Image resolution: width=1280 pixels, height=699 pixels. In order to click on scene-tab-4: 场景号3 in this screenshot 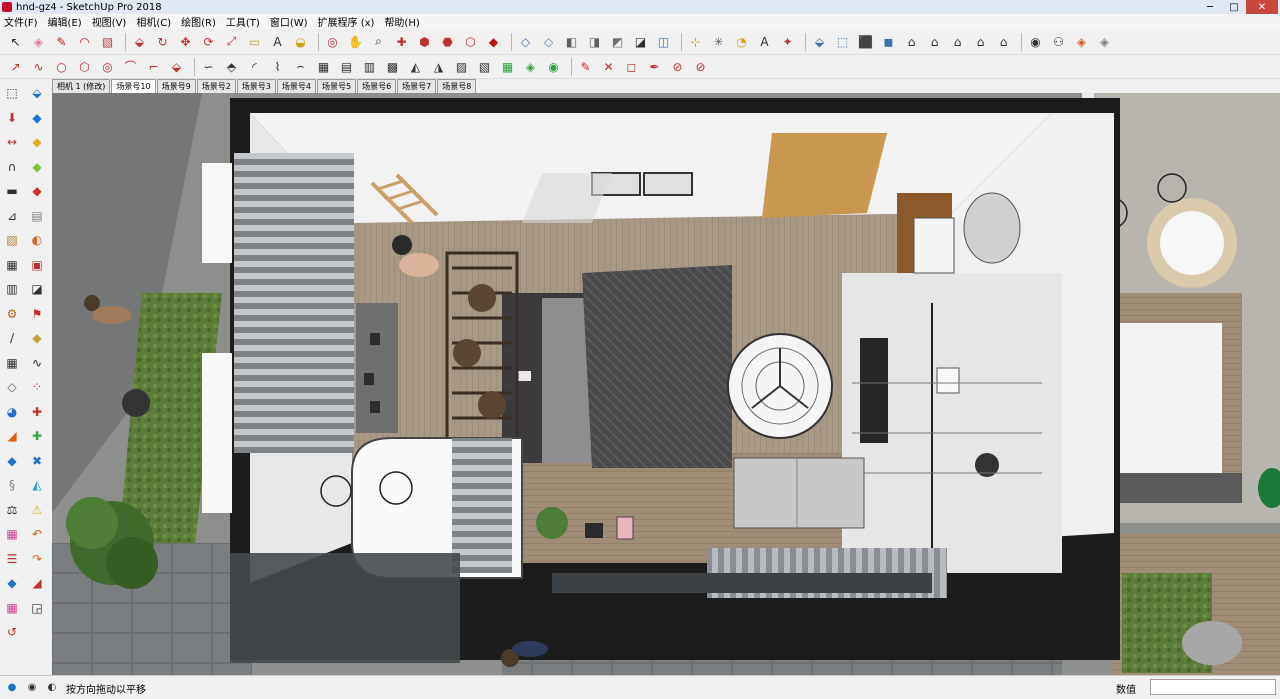, I will do `click(256, 86)`.